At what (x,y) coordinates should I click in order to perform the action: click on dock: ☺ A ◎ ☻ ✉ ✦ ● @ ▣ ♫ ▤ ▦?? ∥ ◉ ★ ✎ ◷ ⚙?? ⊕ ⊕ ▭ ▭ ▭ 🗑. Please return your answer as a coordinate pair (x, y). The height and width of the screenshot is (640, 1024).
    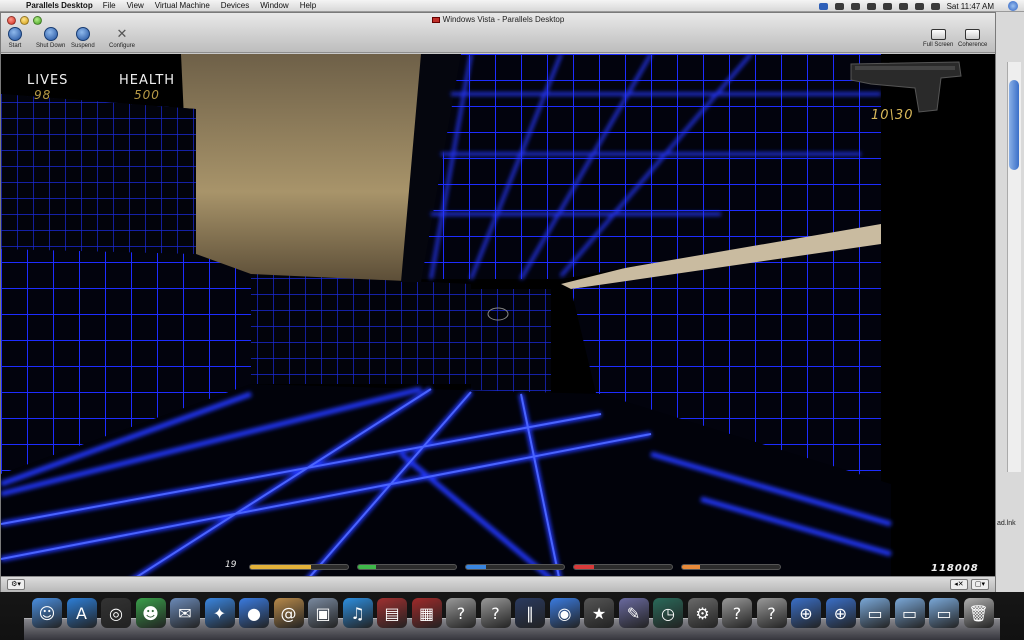
    Looking at the image, I should click on (512, 617).